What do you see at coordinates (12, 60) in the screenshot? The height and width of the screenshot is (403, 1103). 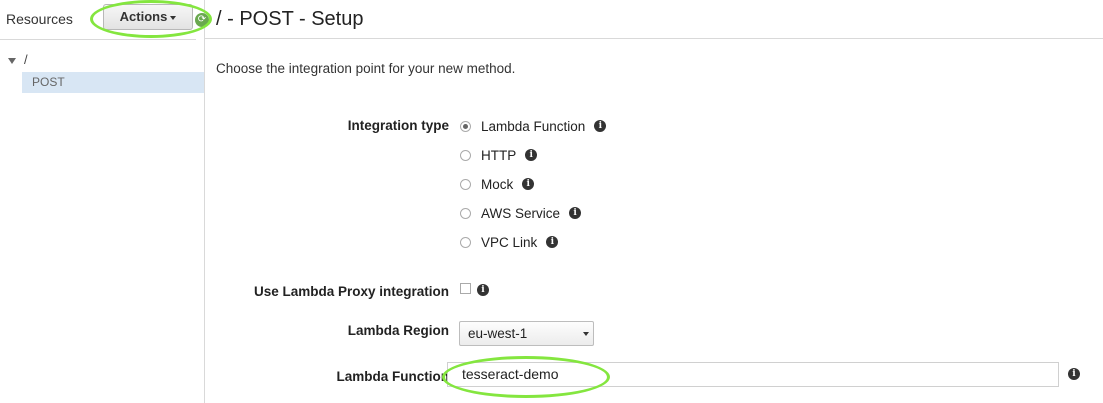 I see `expand-caret-icon` at bounding box center [12, 60].